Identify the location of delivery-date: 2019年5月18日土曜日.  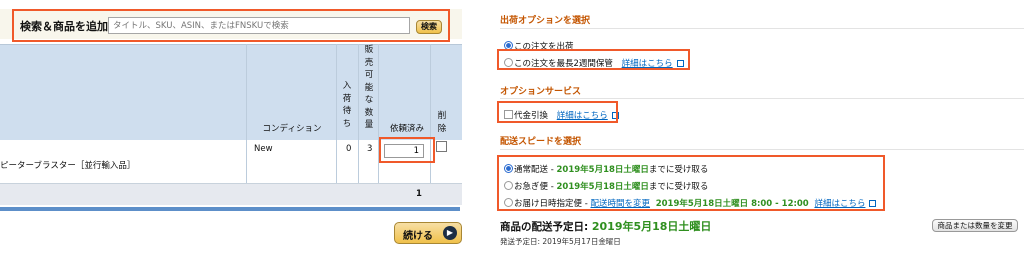
(651, 226).